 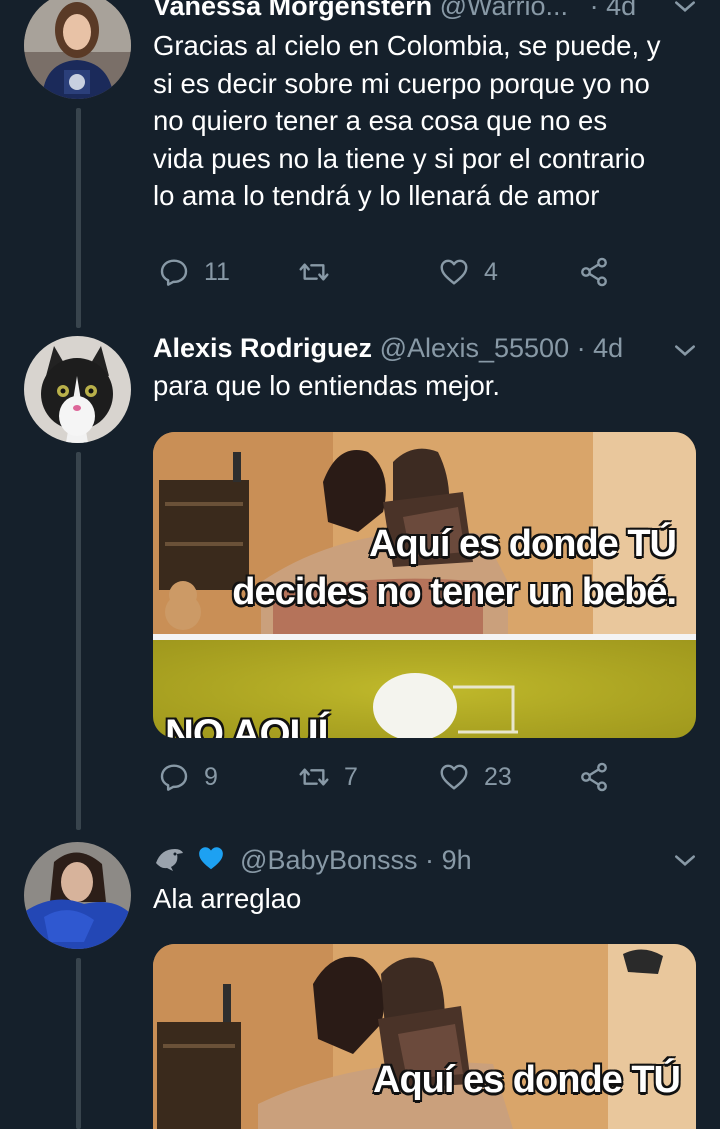 I want to click on image-caption-line: decides no tener un bebé., so click(x=454, y=592).